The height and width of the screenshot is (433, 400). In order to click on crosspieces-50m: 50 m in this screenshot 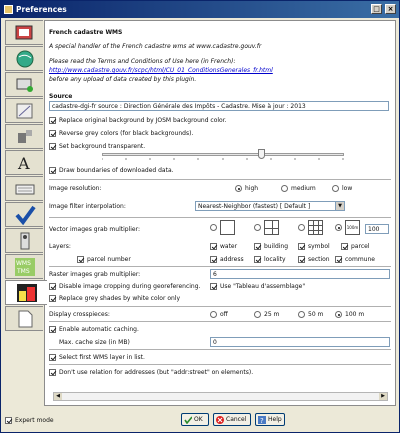, I will do `click(310, 314)`.